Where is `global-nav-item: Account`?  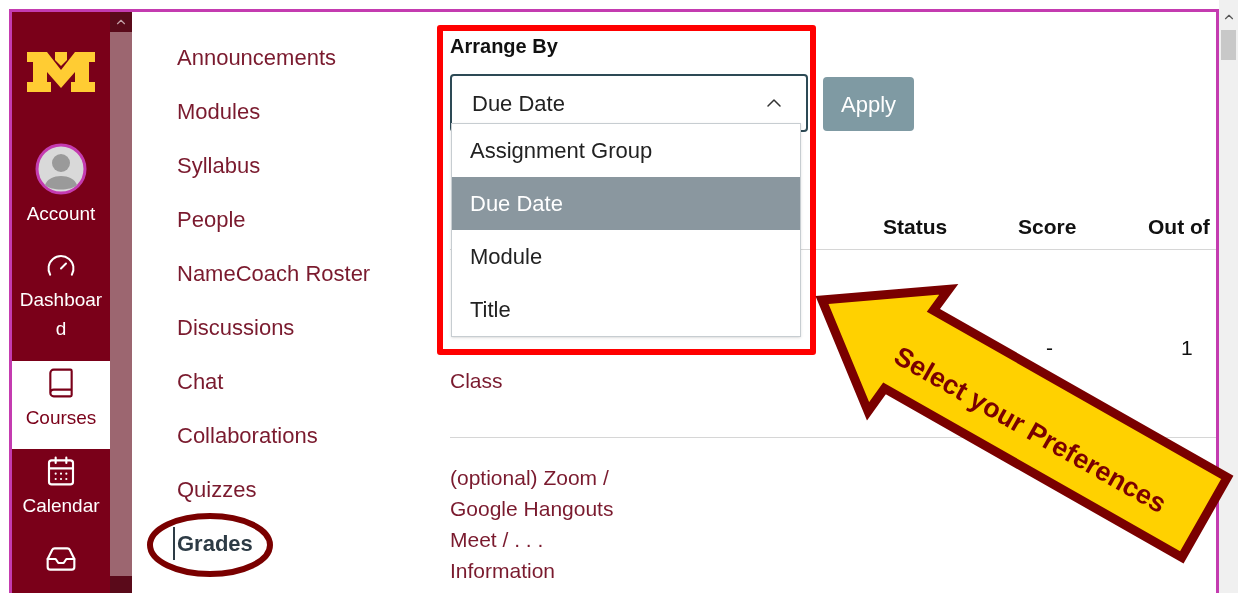
global-nav-item: Account is located at coordinates (61, 191).